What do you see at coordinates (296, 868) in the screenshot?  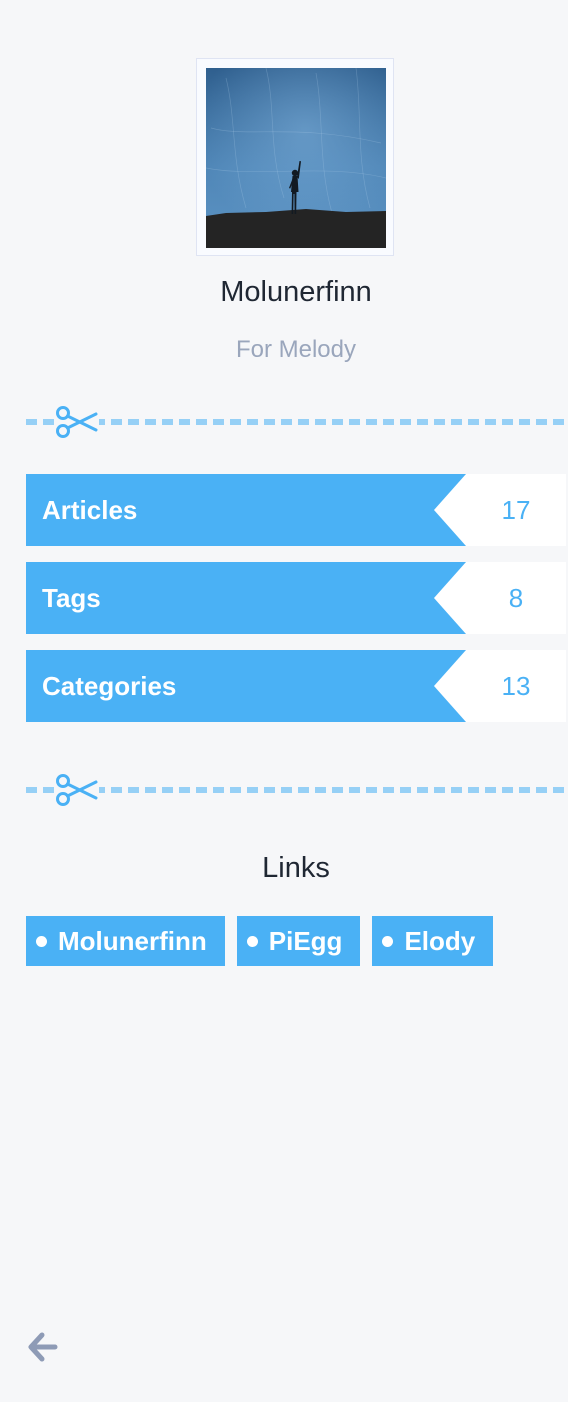 I see `links-title: Links` at bounding box center [296, 868].